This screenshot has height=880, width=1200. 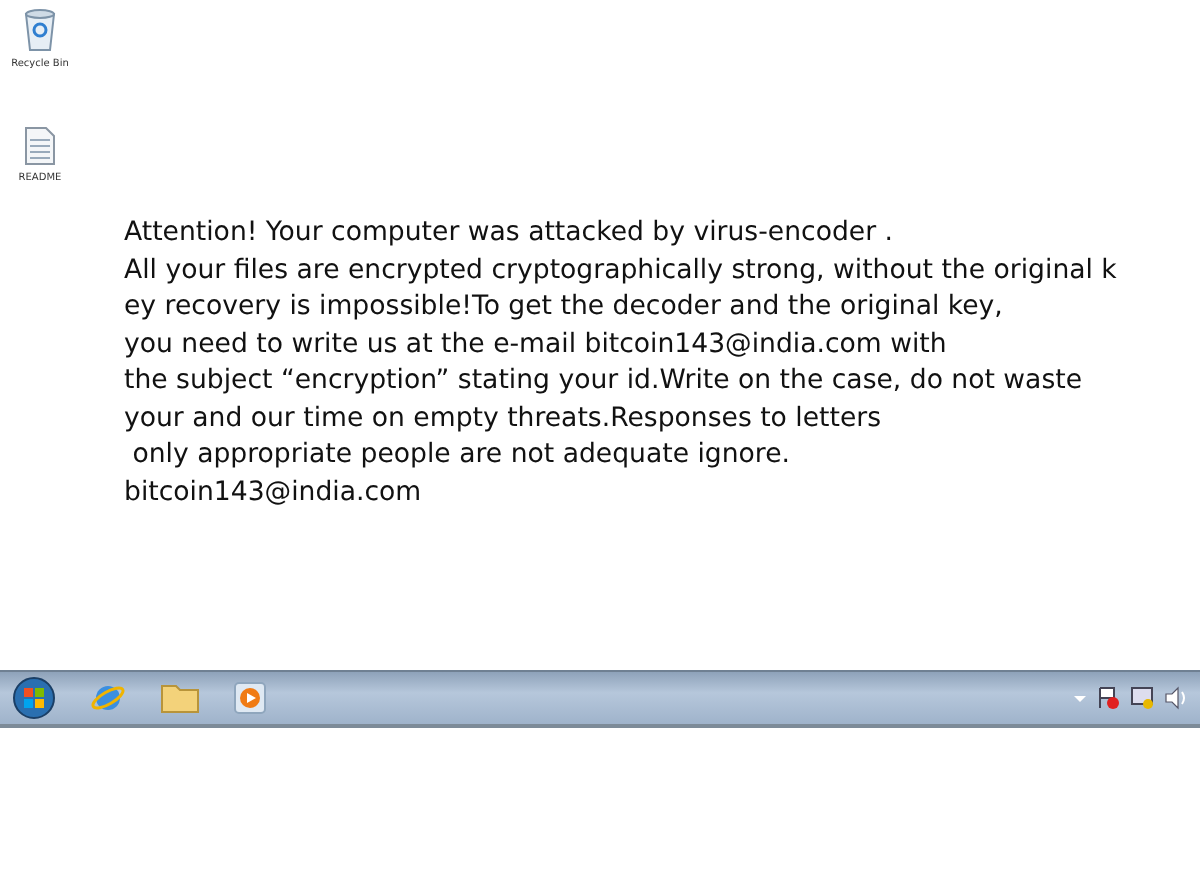 I want to click on speaker-icon, so click(x=1176, y=698).